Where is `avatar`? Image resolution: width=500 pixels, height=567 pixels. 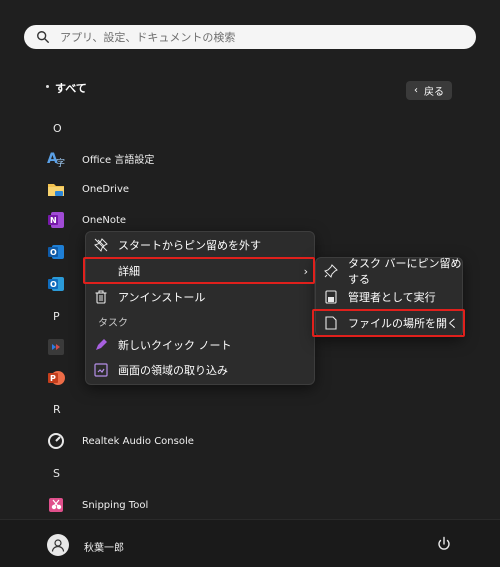 avatar is located at coordinates (58, 545).